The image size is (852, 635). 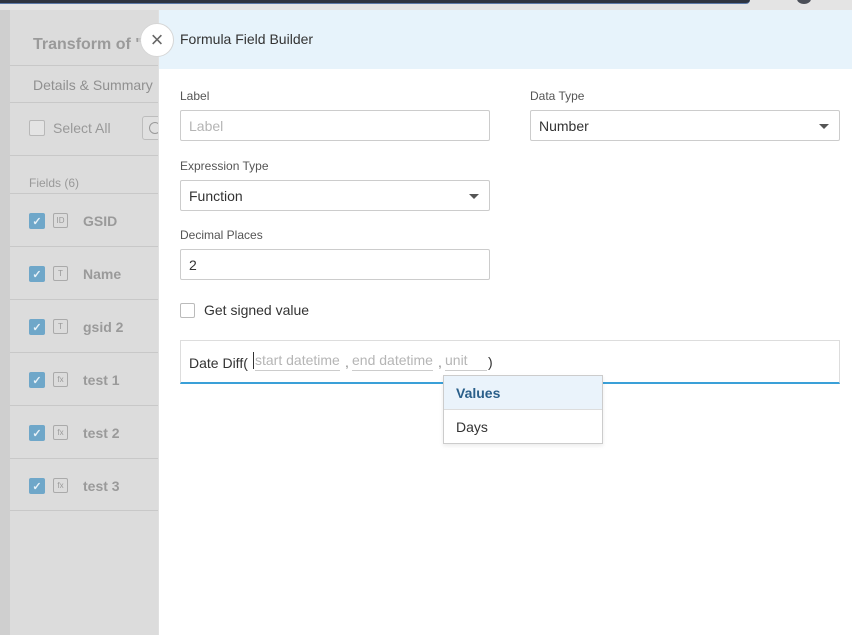 I want to click on avatar, so click(x=804, y=2).